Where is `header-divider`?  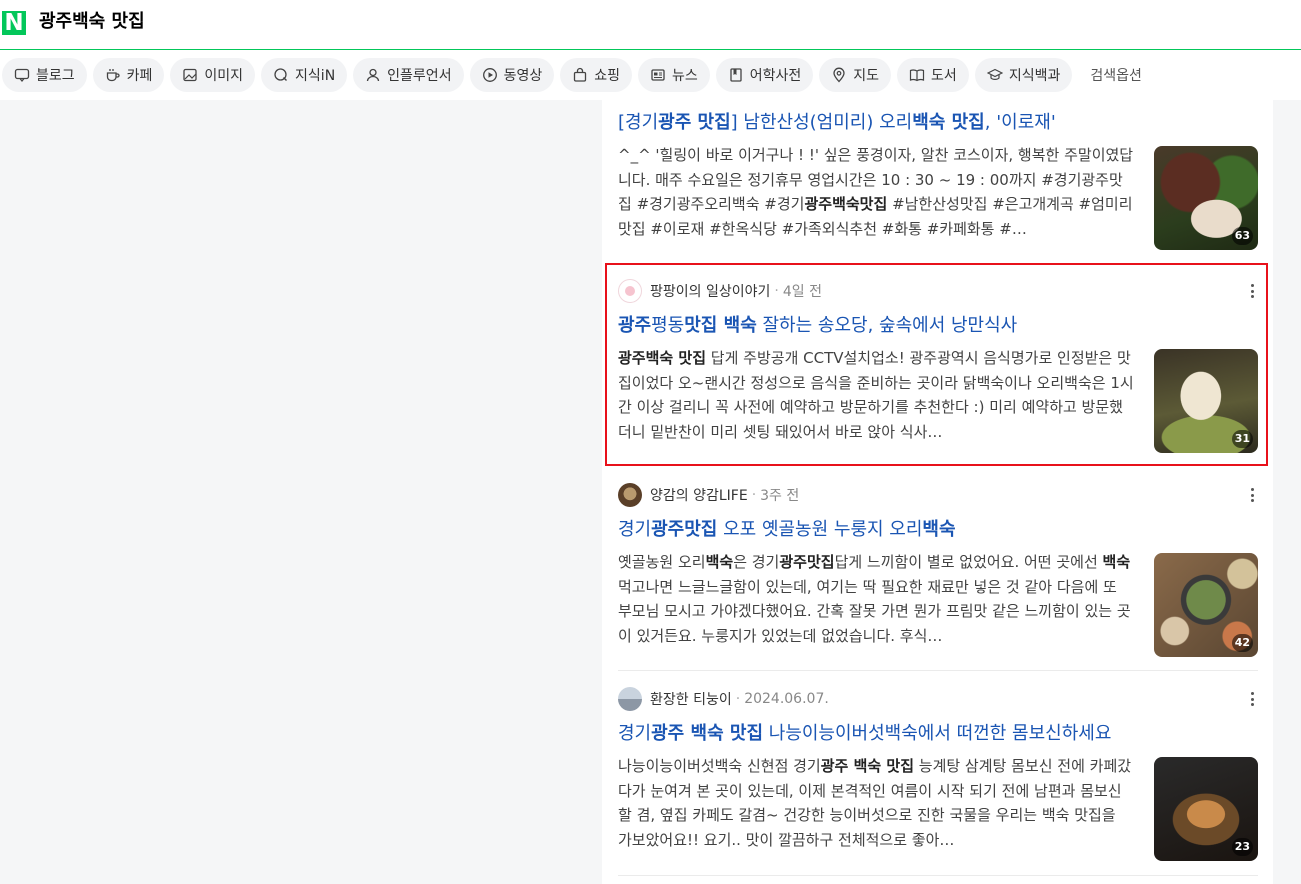 header-divider is located at coordinates (650, 49).